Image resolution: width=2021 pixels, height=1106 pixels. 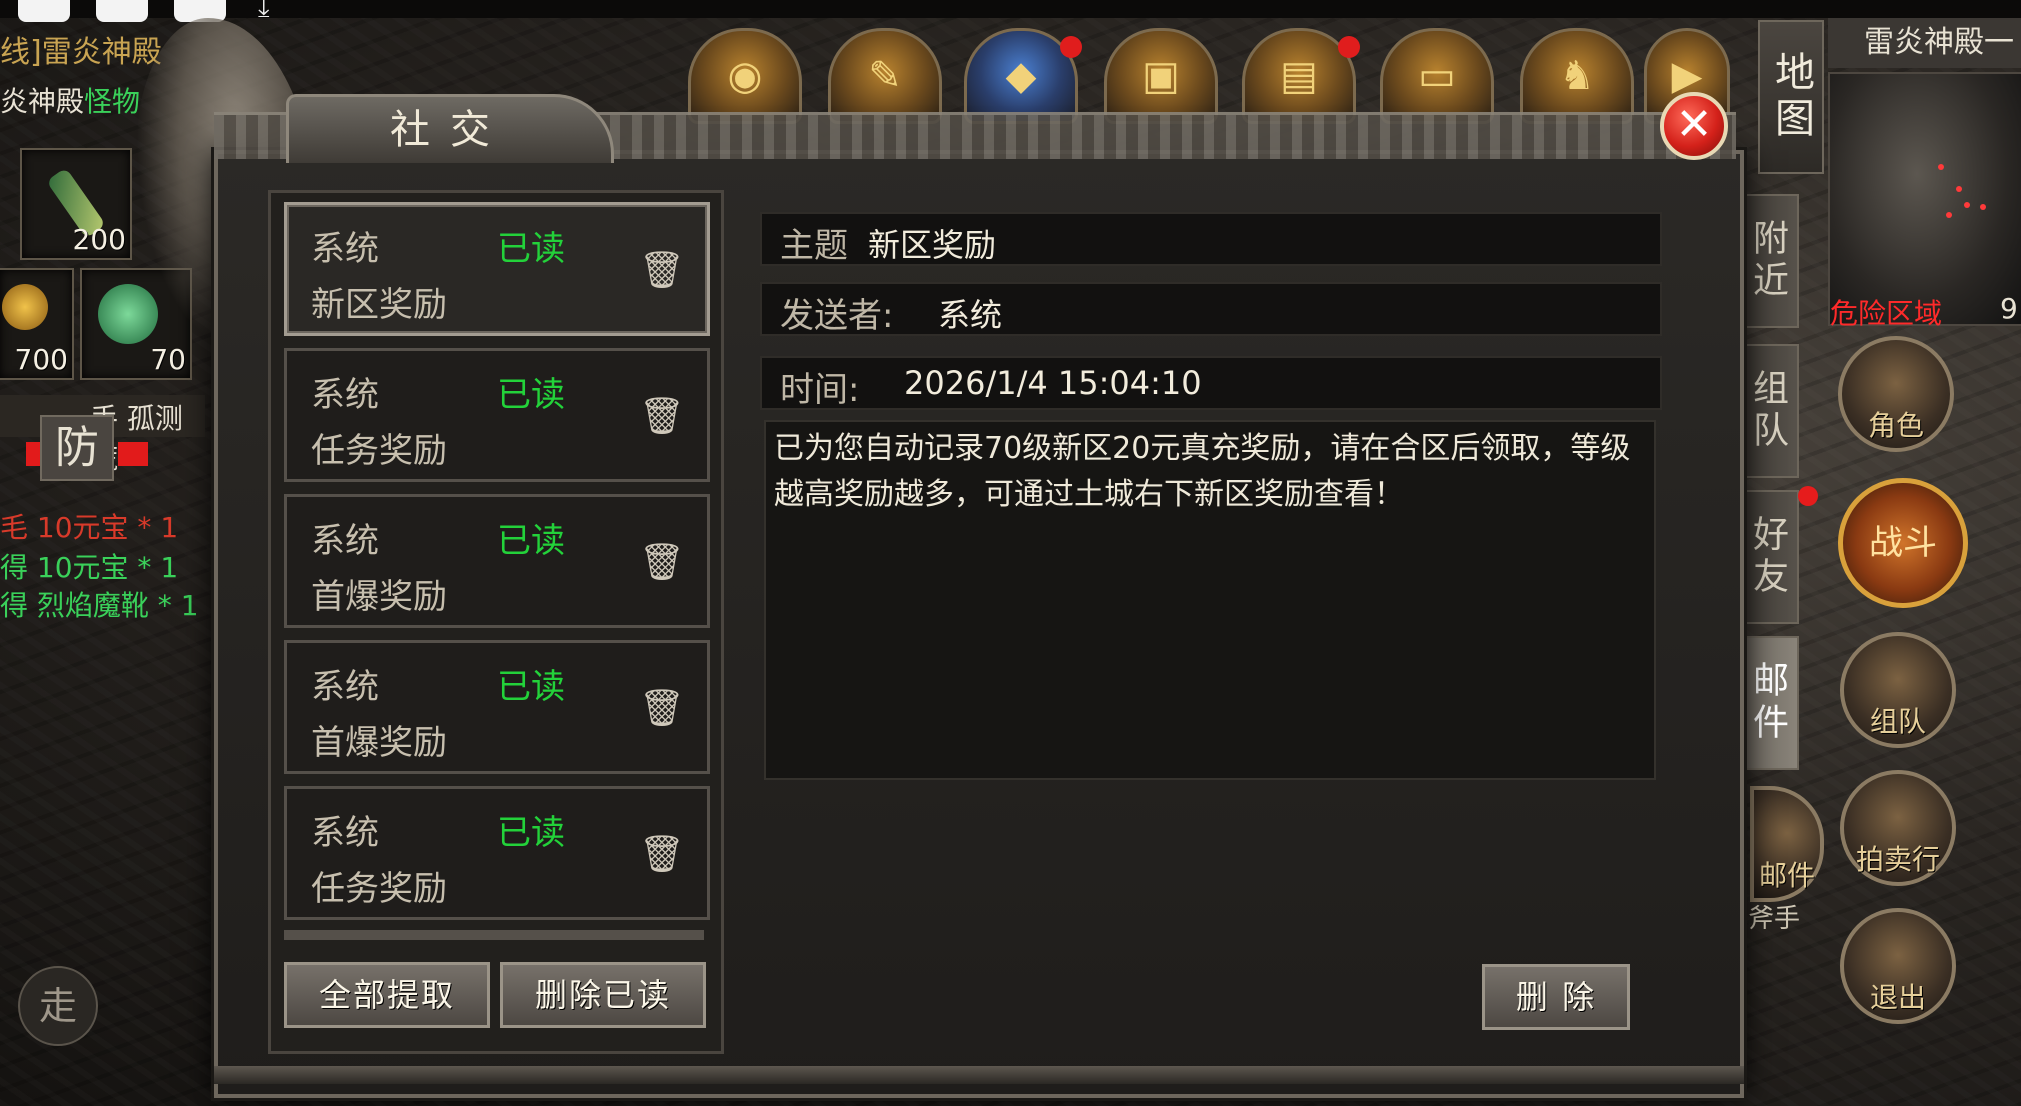 I want to click on quick-slot-1-count: 200, so click(x=99, y=239).